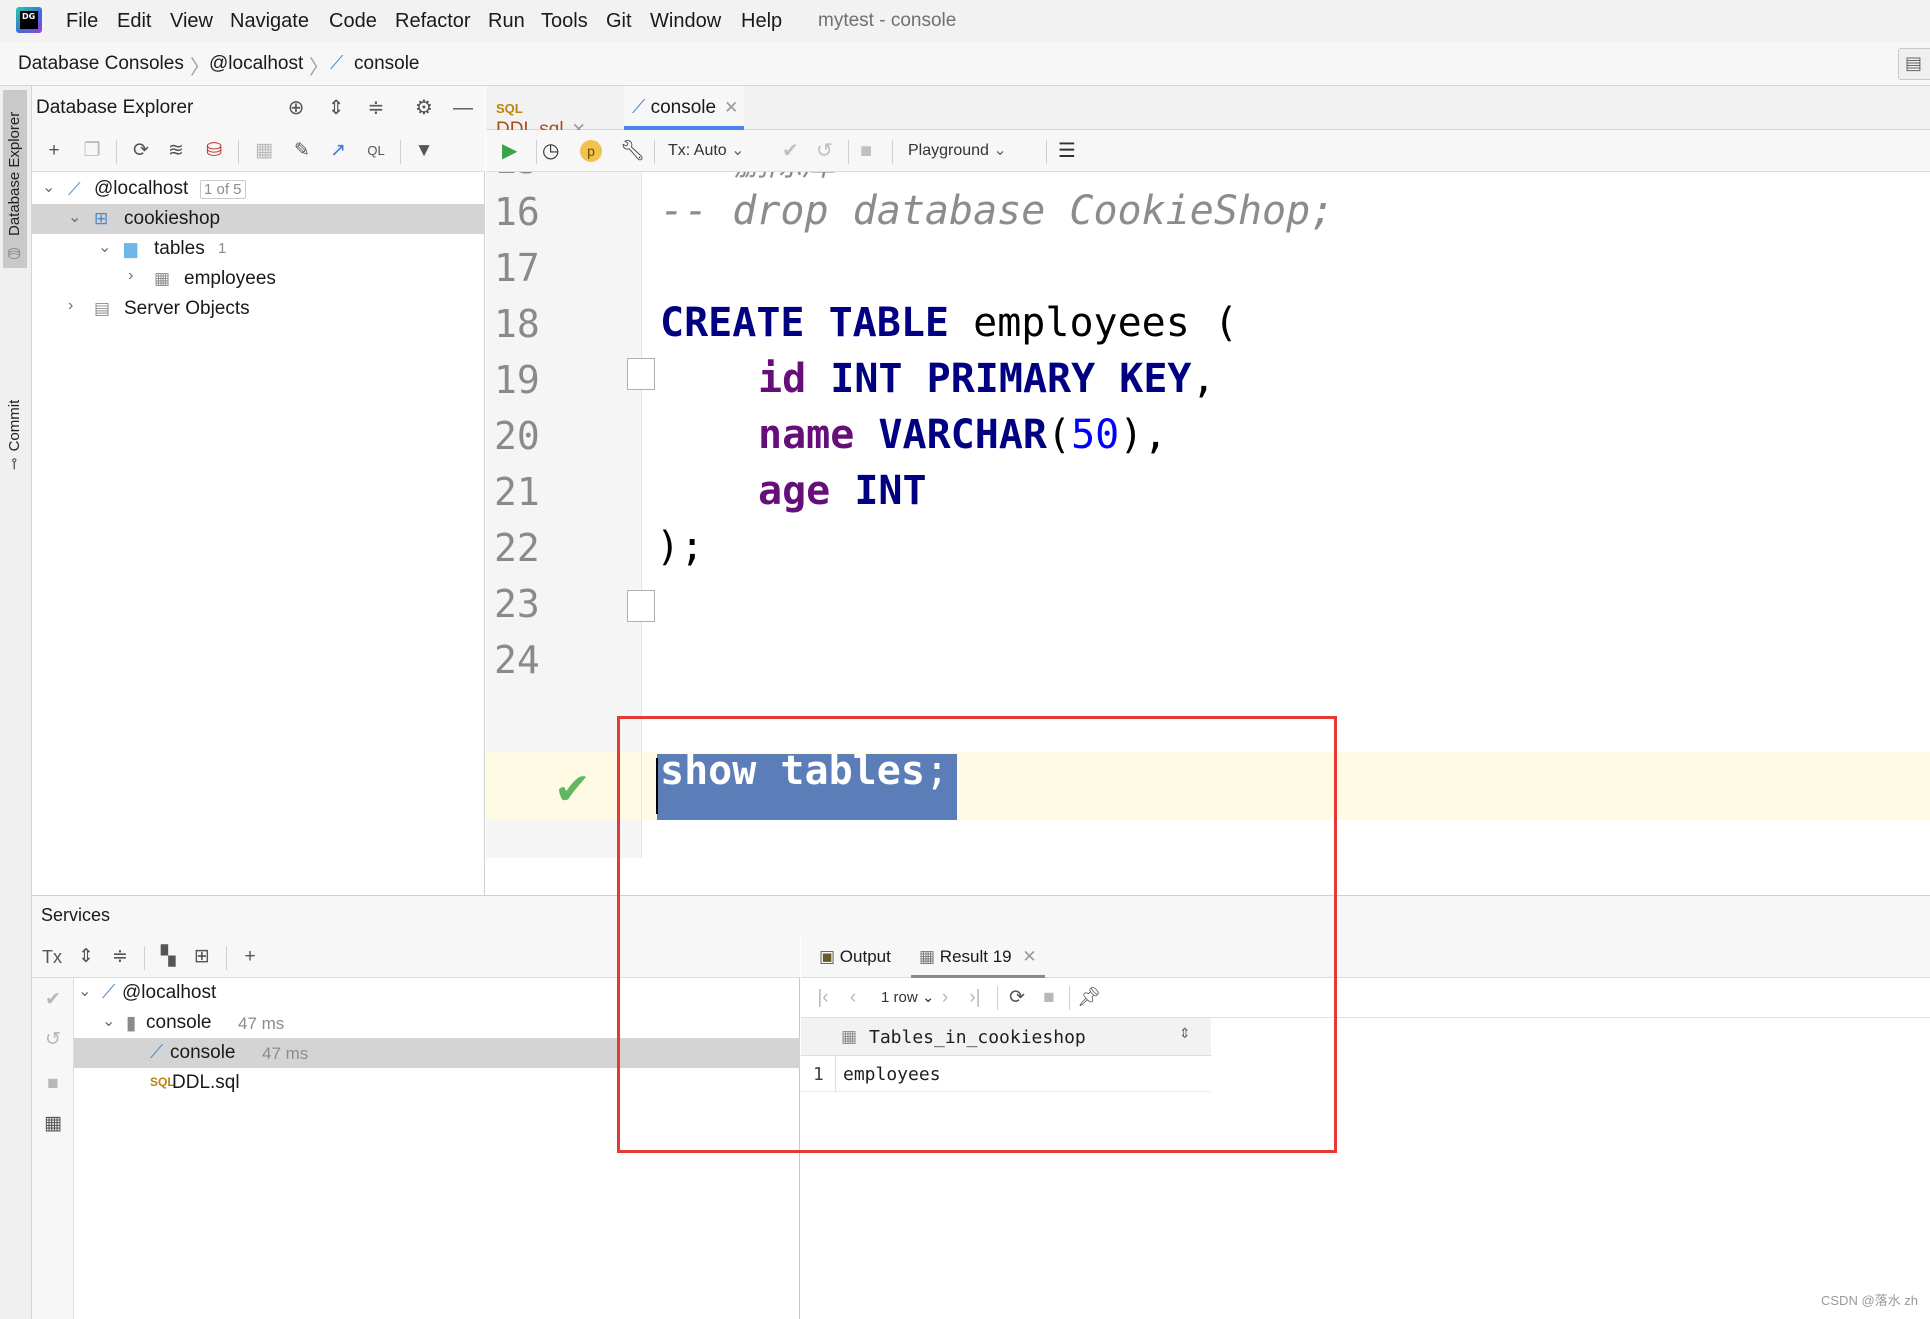  Describe the element at coordinates (353, 21) in the screenshot. I see `menu-code: Code` at that location.